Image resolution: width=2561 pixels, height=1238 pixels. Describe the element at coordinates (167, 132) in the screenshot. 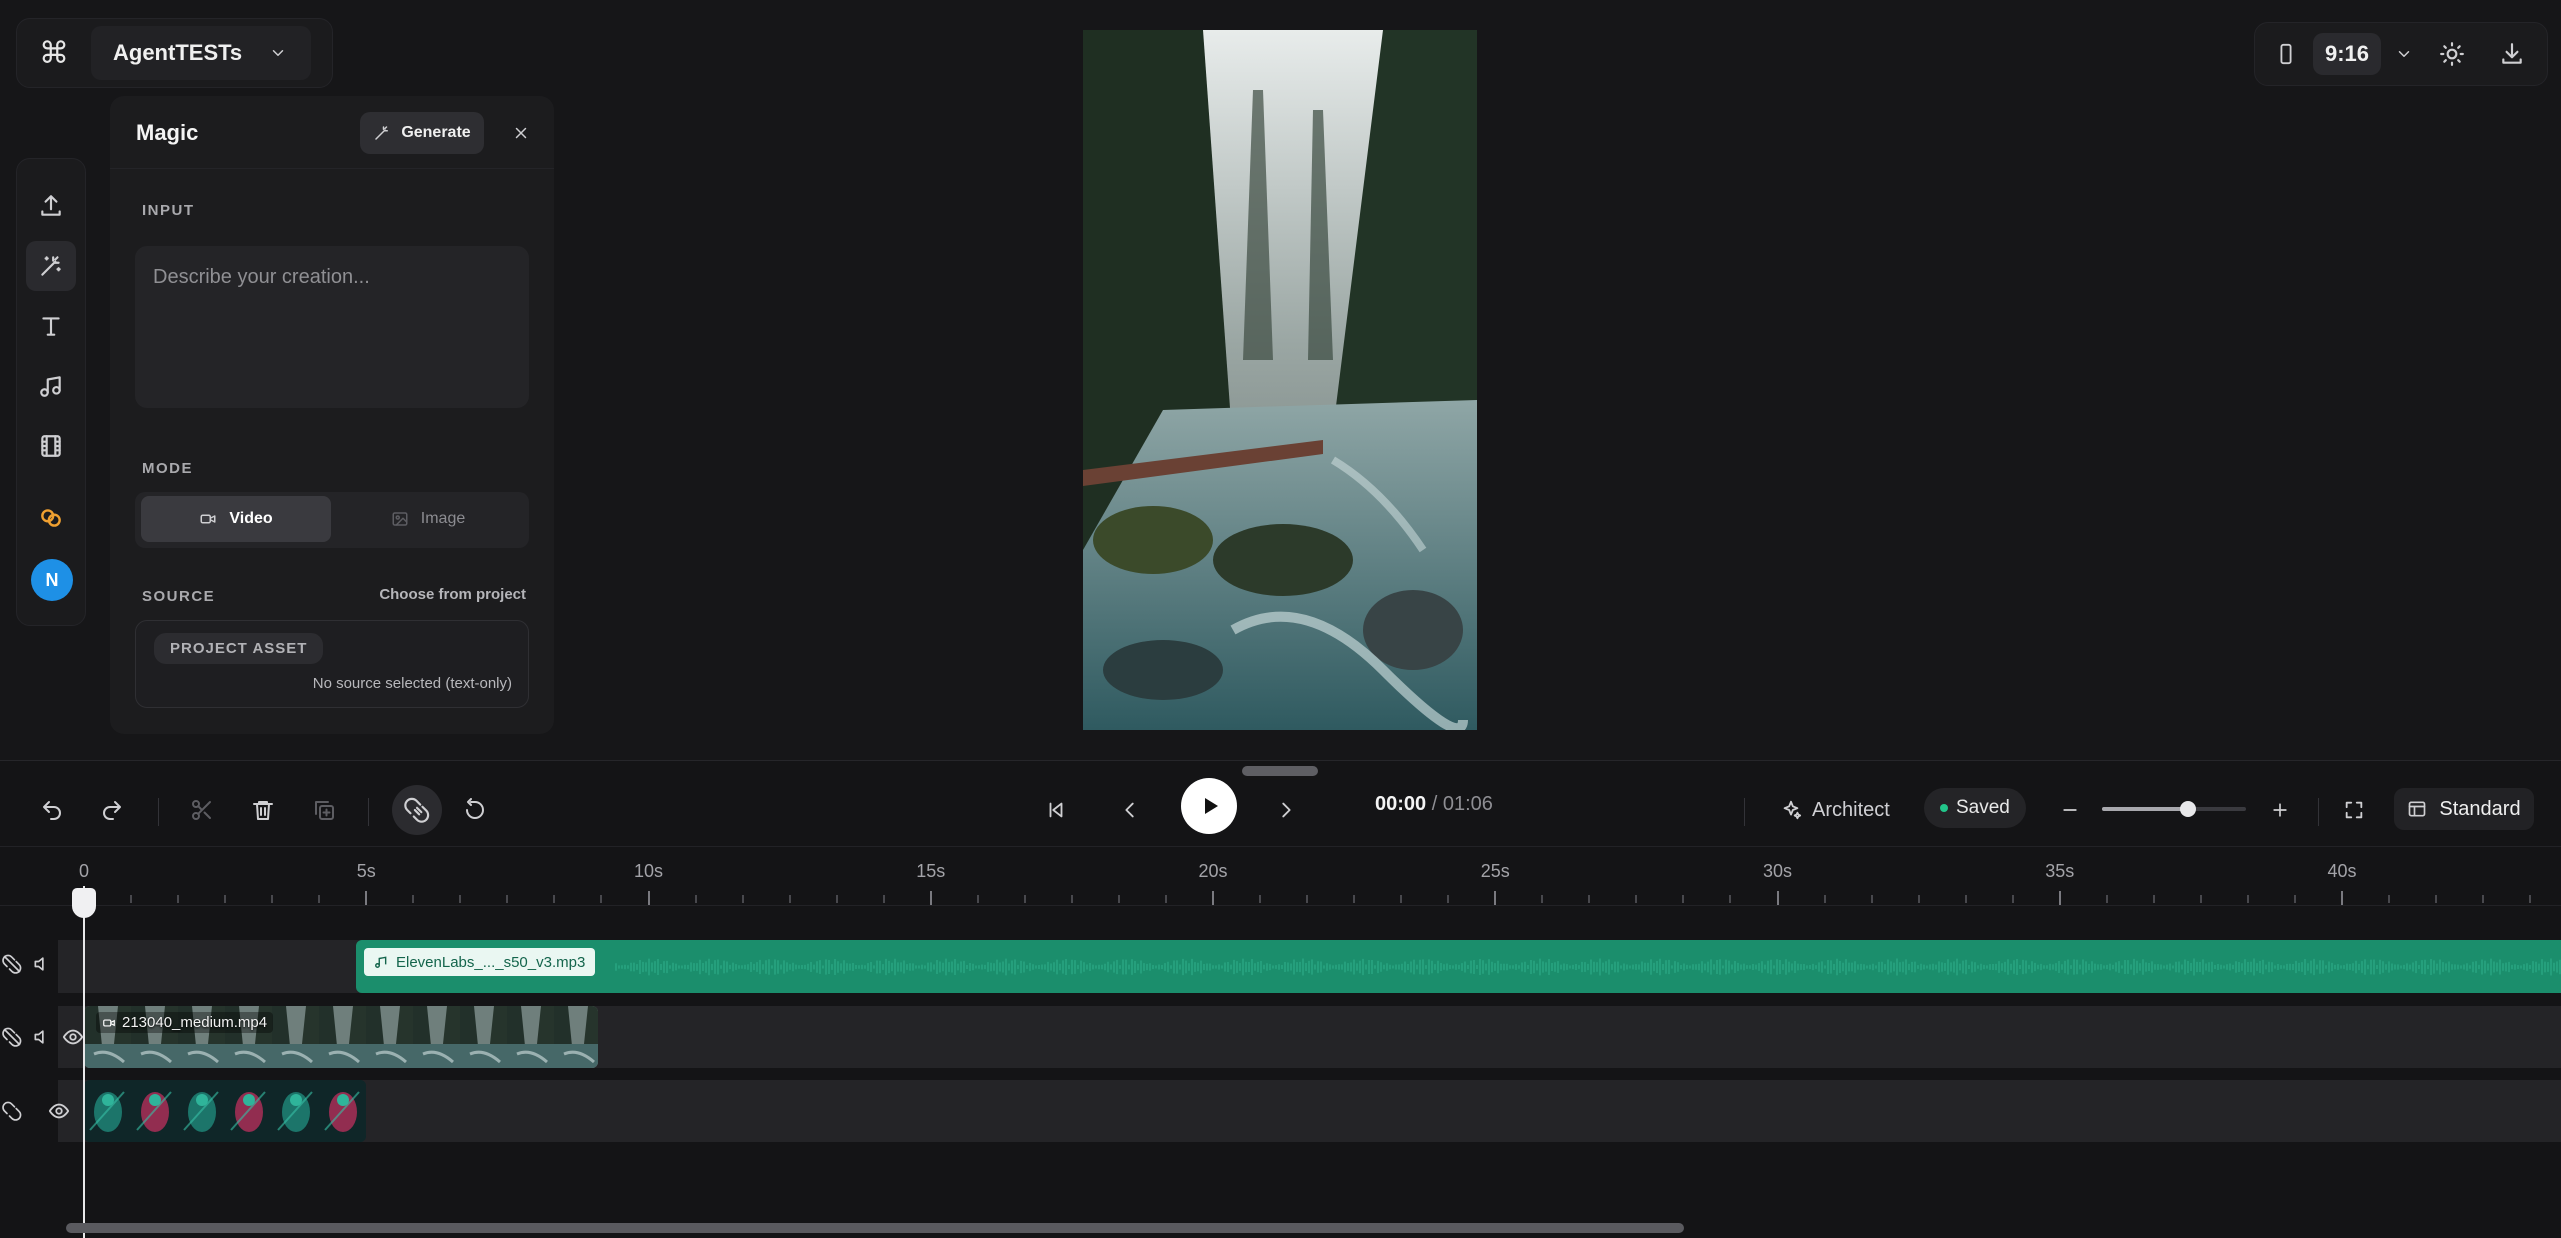

I see `panel-title: Magic` at that location.